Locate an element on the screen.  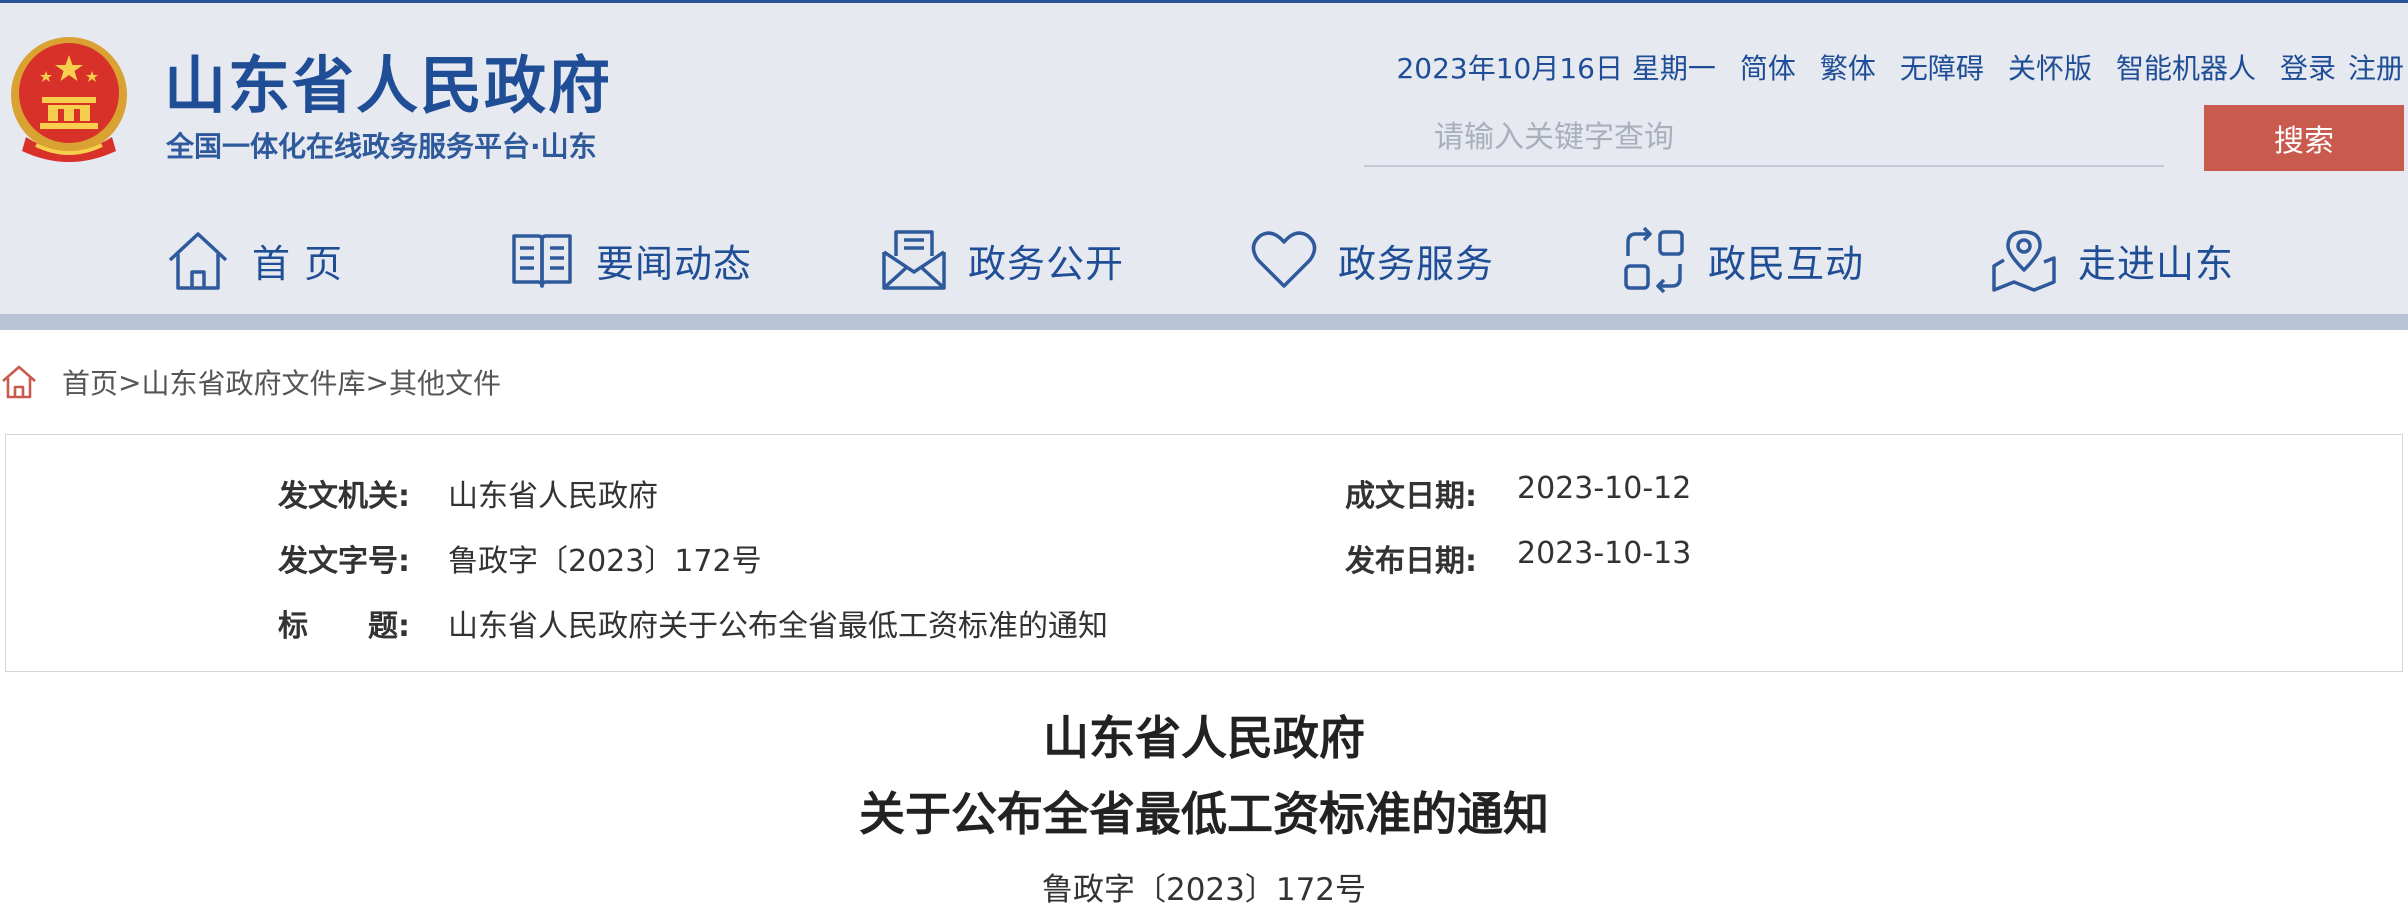
nav-item-home: 首 页 is located at coordinates (253, 260).